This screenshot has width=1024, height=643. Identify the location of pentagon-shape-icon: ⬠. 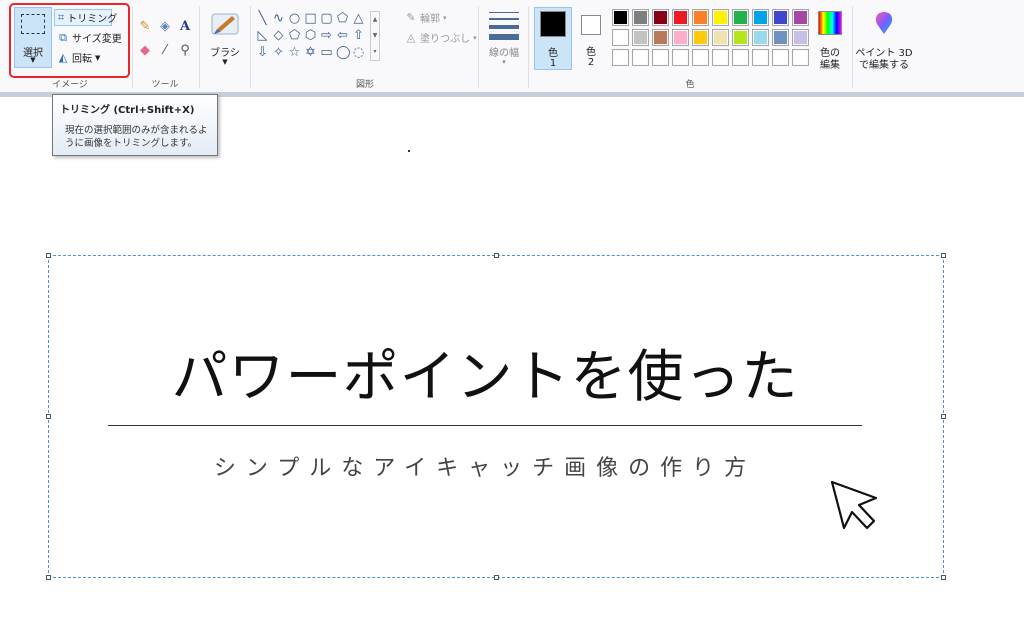
(294, 35).